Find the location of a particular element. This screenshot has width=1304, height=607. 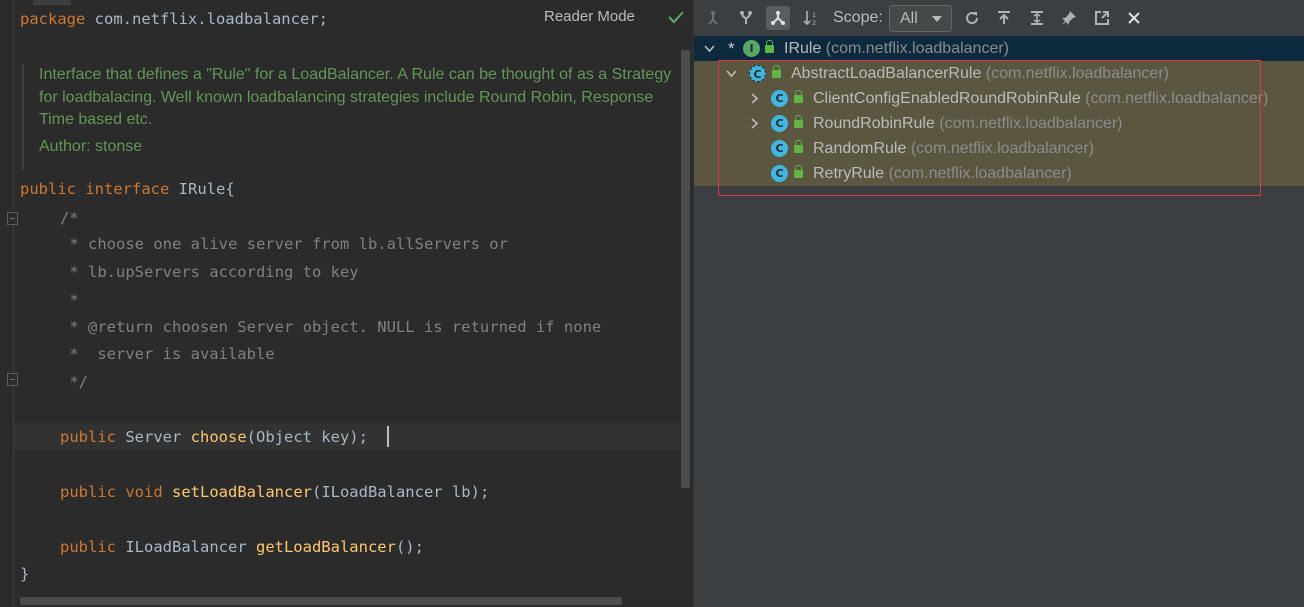

gutter-divider is located at coordinates (13, 303).